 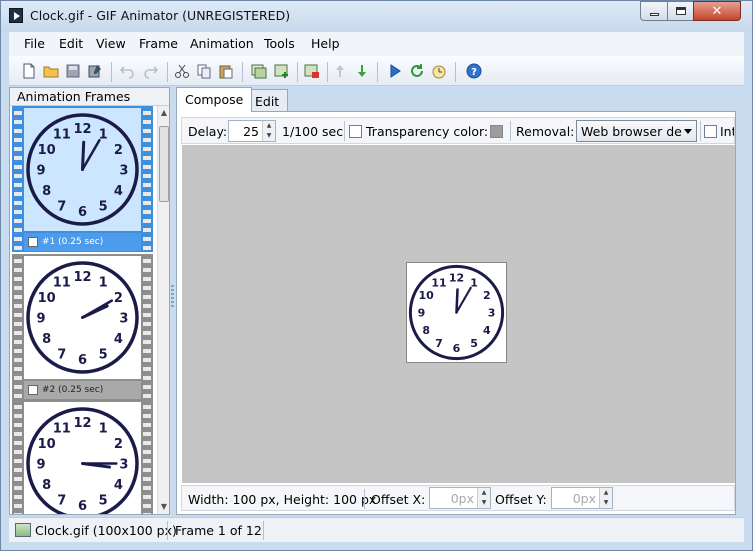 I want to click on delete-frame-icon, so click(x=312, y=71).